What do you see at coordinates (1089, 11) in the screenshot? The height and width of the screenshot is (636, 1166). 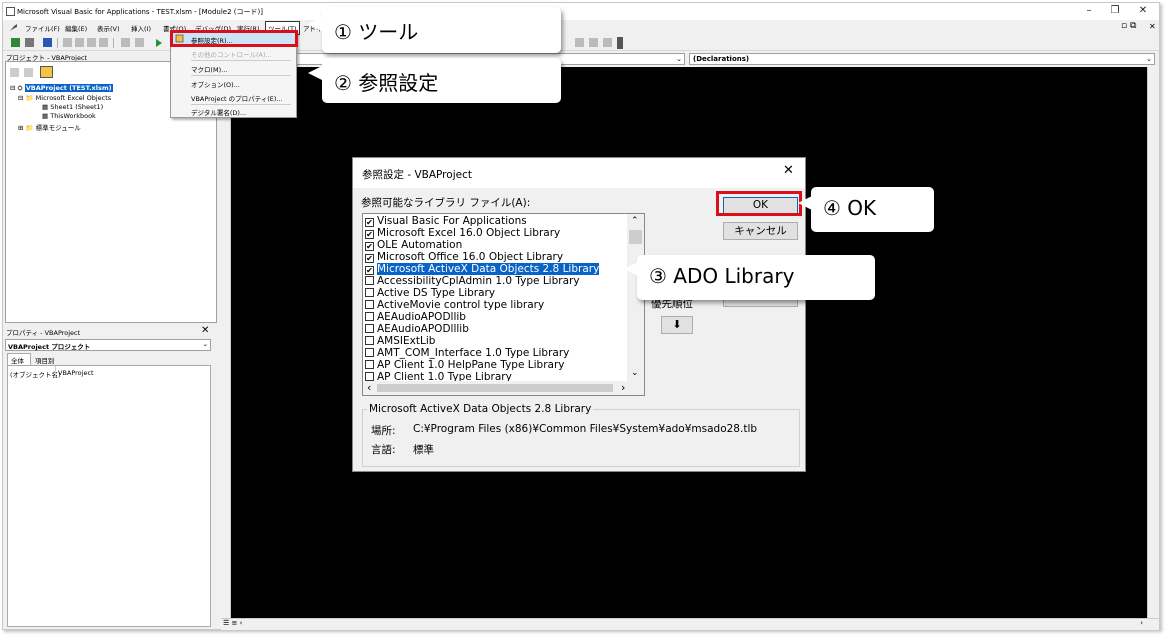 I see `minimize-button: –` at bounding box center [1089, 11].